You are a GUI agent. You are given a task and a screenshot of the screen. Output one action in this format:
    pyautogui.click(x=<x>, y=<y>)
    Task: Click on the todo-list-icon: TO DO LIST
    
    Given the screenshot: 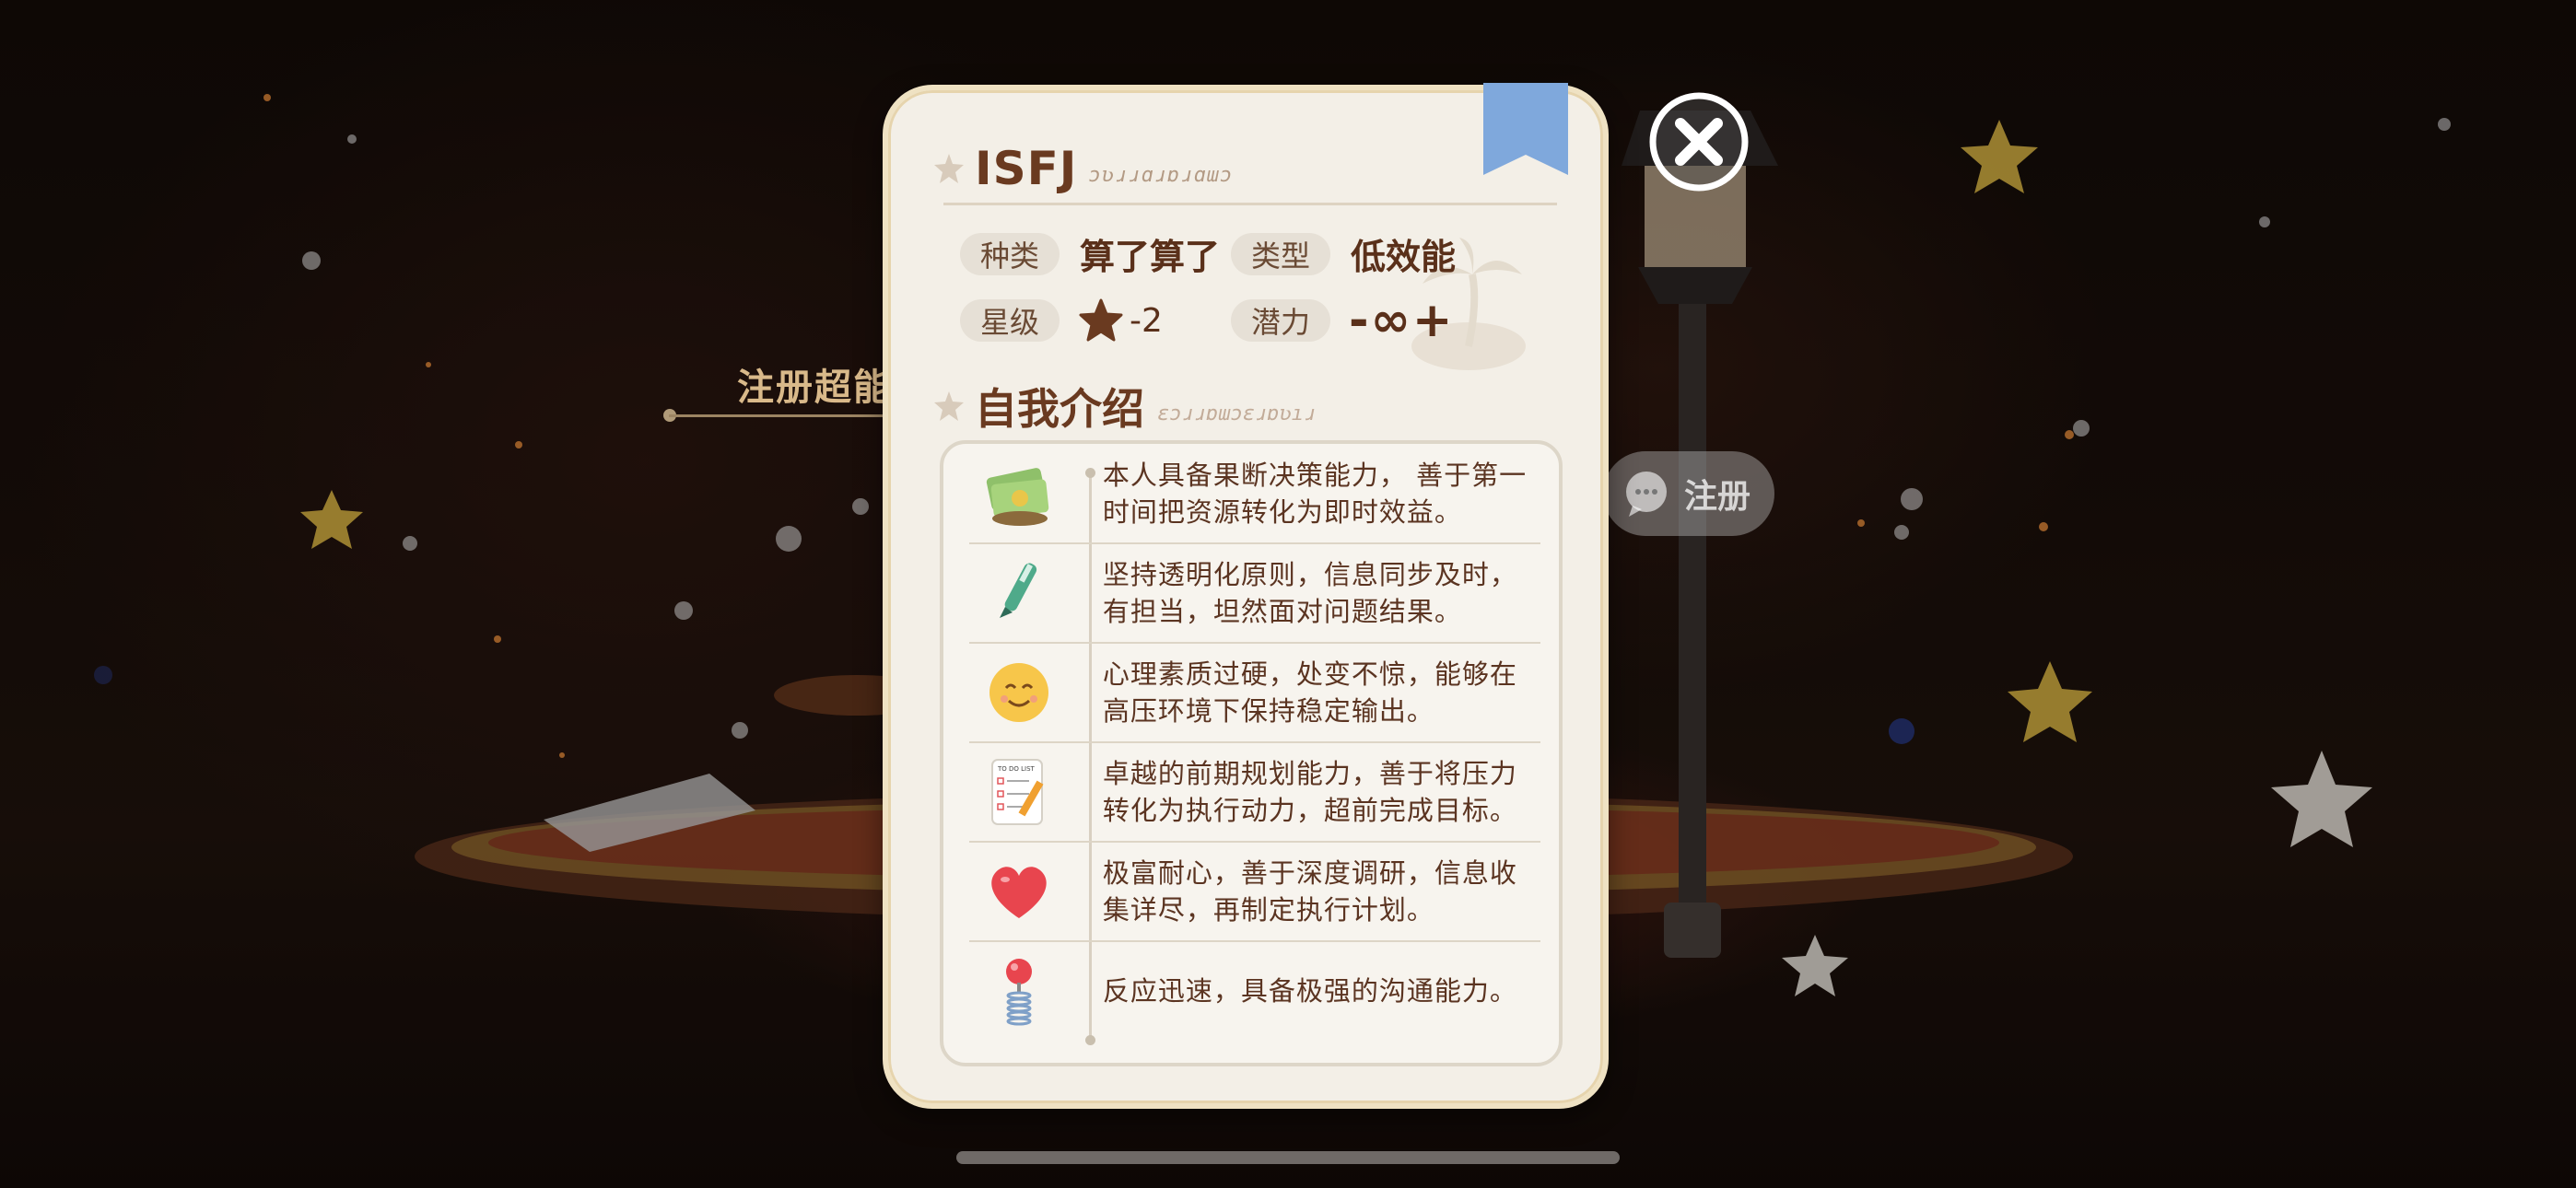 What is the action you would take?
    pyautogui.click(x=1018, y=791)
    